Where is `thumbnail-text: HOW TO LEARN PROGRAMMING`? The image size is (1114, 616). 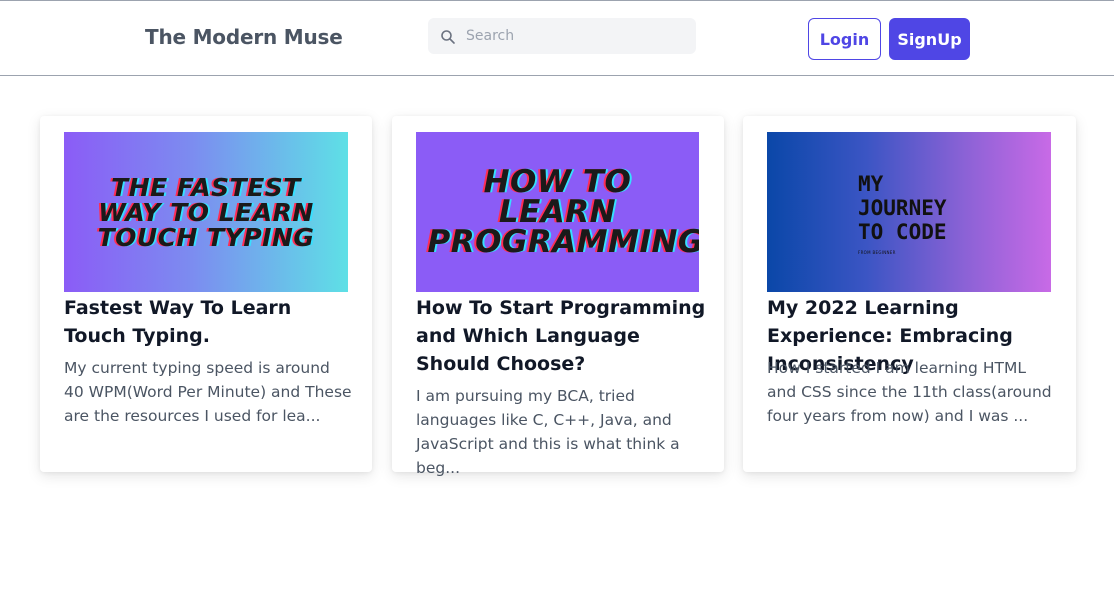 thumbnail-text: HOW TO LEARN PROGRAMMING is located at coordinates (563, 212).